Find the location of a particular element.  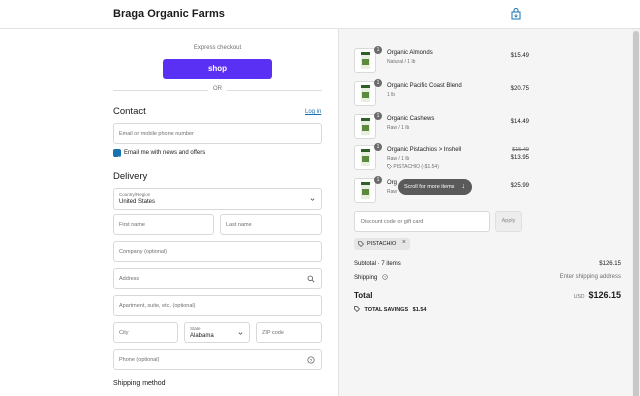

news-checkbox-label: Email me with news and offers is located at coordinates (165, 153).